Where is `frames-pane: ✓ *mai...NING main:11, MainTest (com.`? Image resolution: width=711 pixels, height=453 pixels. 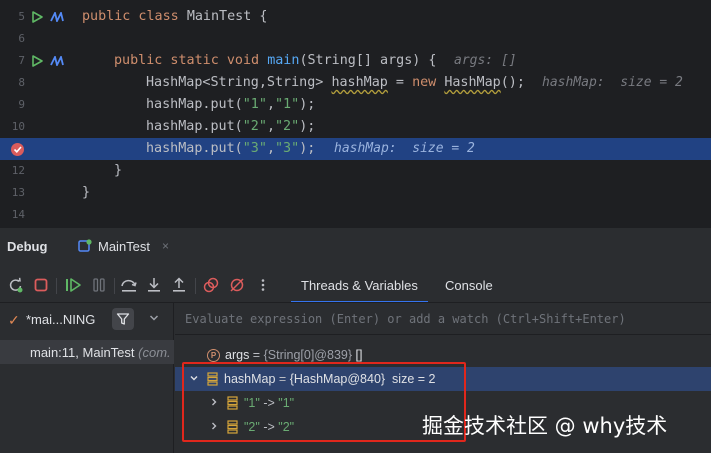 frames-pane: ✓ *mai...NING main:11, MainTest (com. is located at coordinates (87, 378).